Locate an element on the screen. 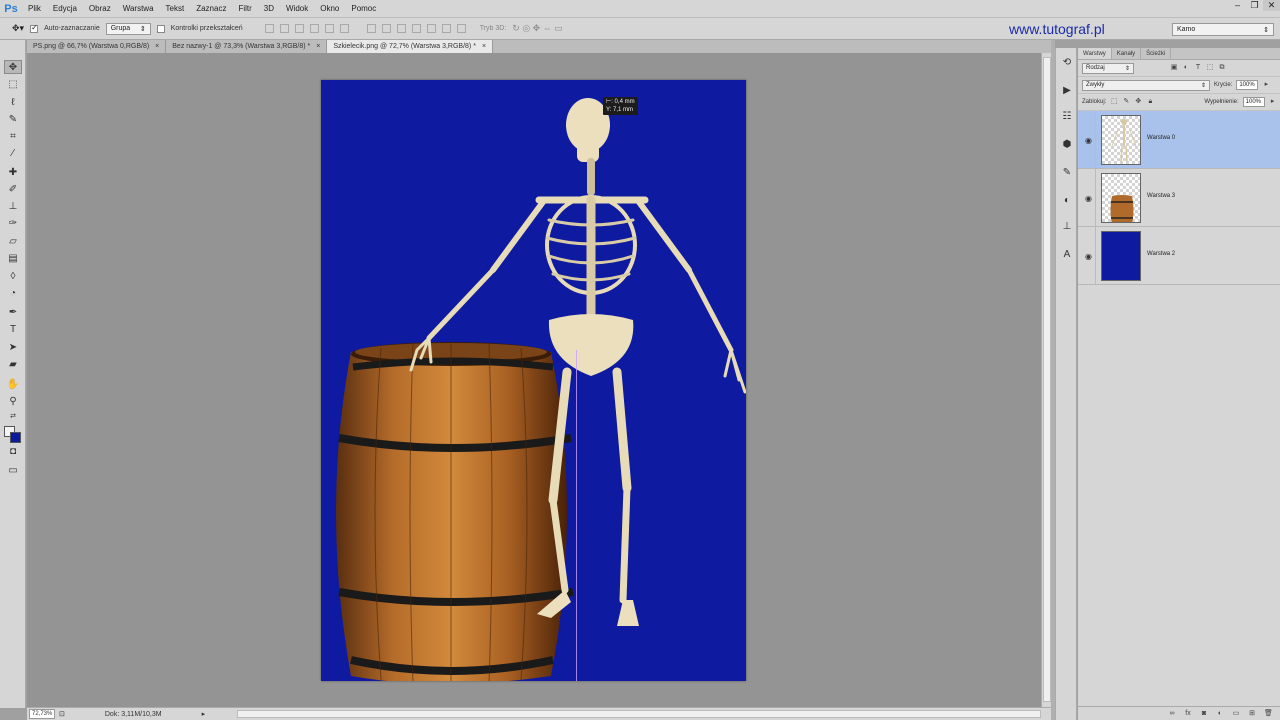 Image resolution: width=1280 pixels, height=720 pixels. horizontal-scrollbar is located at coordinates (639, 714).